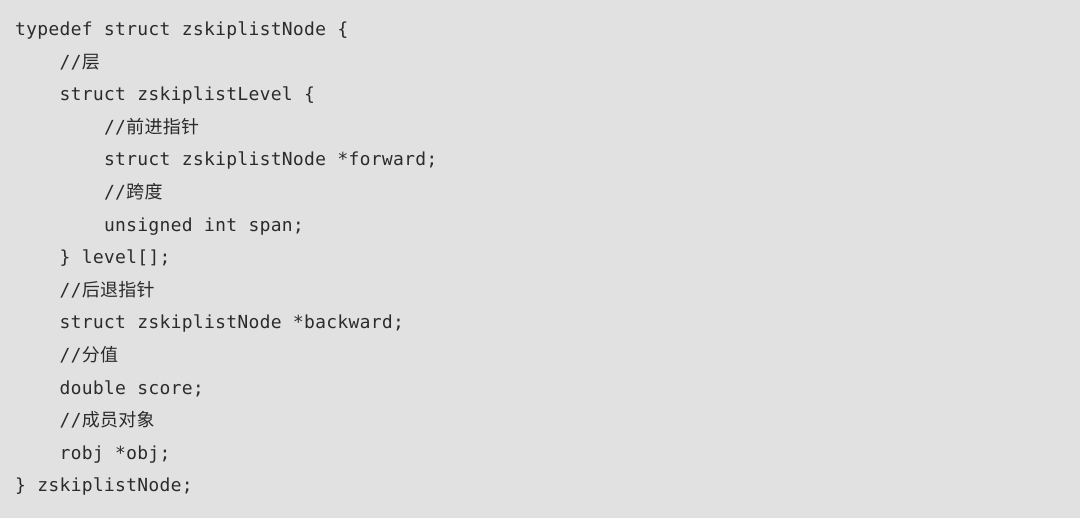  I want to click on code-line-text: double score;, so click(131, 388).